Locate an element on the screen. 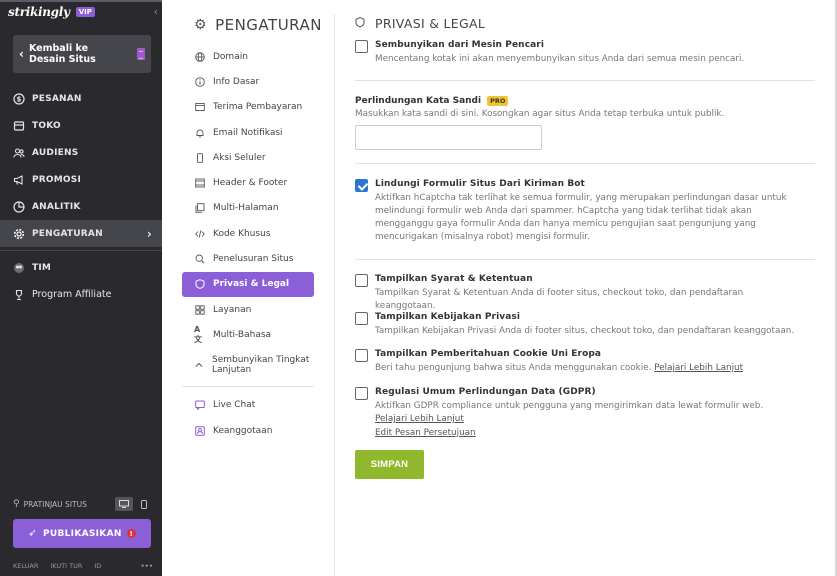 This screenshot has width=837, height=576. sidebar-item-settings: PENGATURAN › is located at coordinates (81, 233).